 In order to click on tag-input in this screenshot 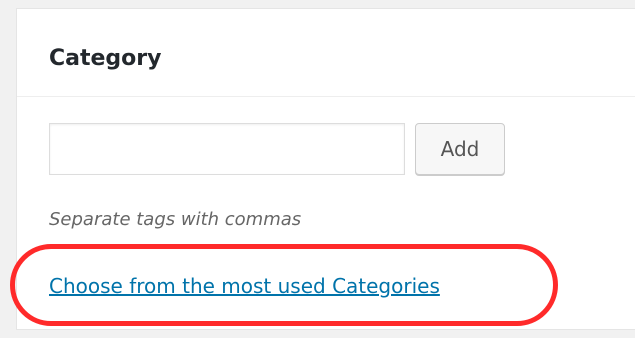, I will do `click(227, 149)`.